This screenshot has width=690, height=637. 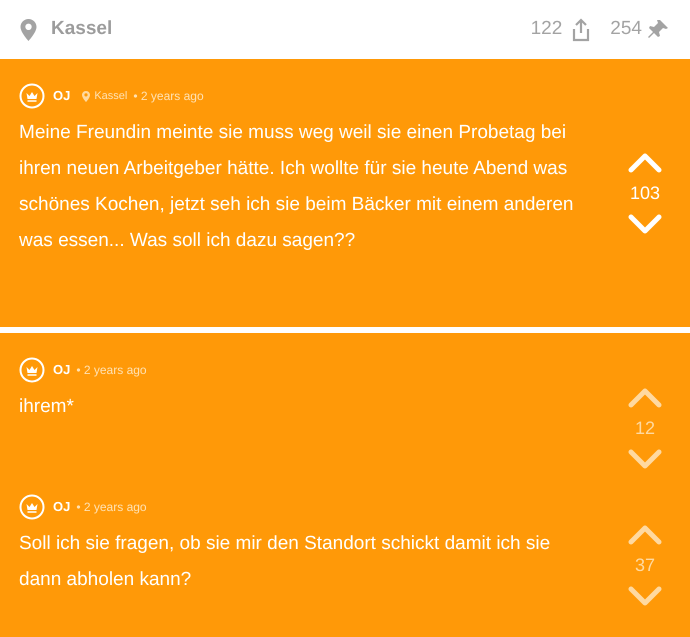 I want to click on reply-text: ihrem*, so click(x=47, y=407).